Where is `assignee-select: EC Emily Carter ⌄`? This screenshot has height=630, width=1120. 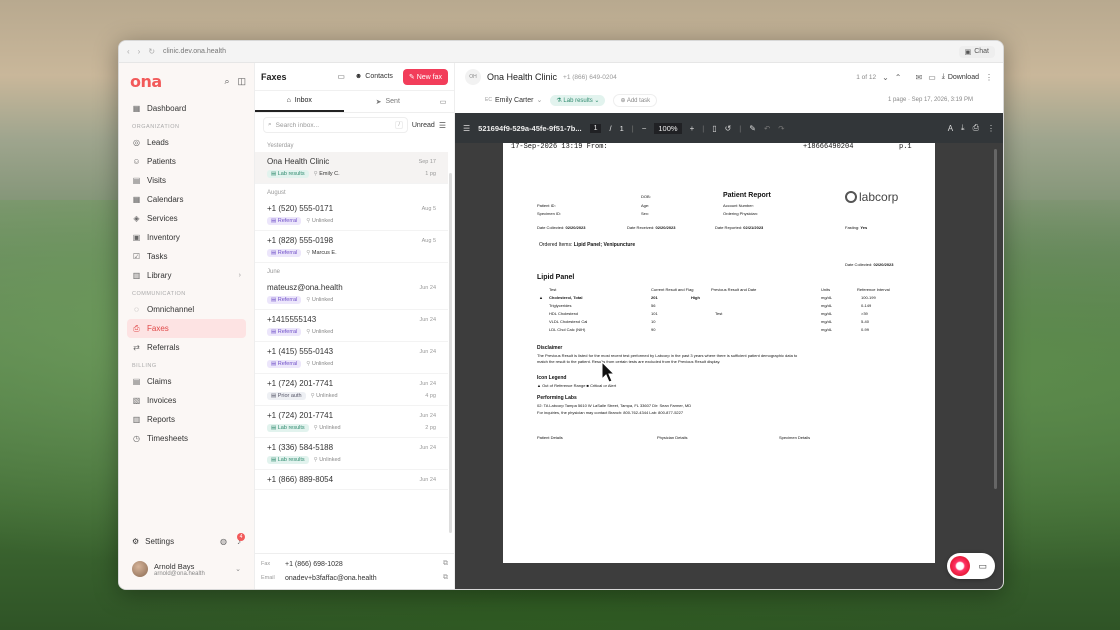
assignee-select: EC Emily Carter ⌄ is located at coordinates (513, 100).